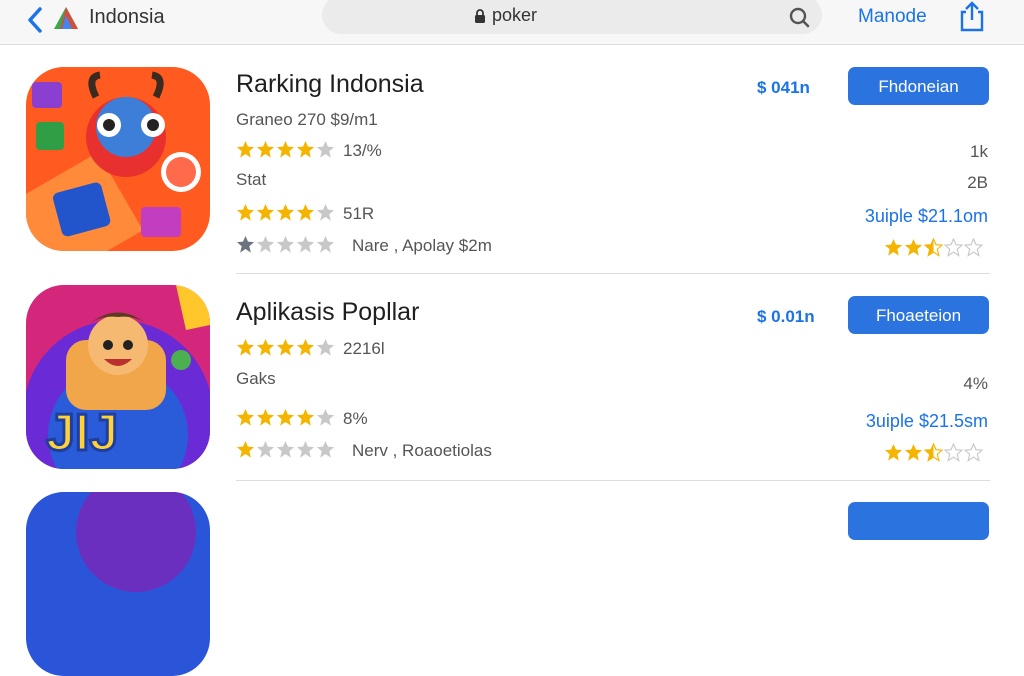 The height and width of the screenshot is (676, 1024). What do you see at coordinates (422, 450) in the screenshot?
I see `app-info-line: Nerv , Roaoetiolas` at bounding box center [422, 450].